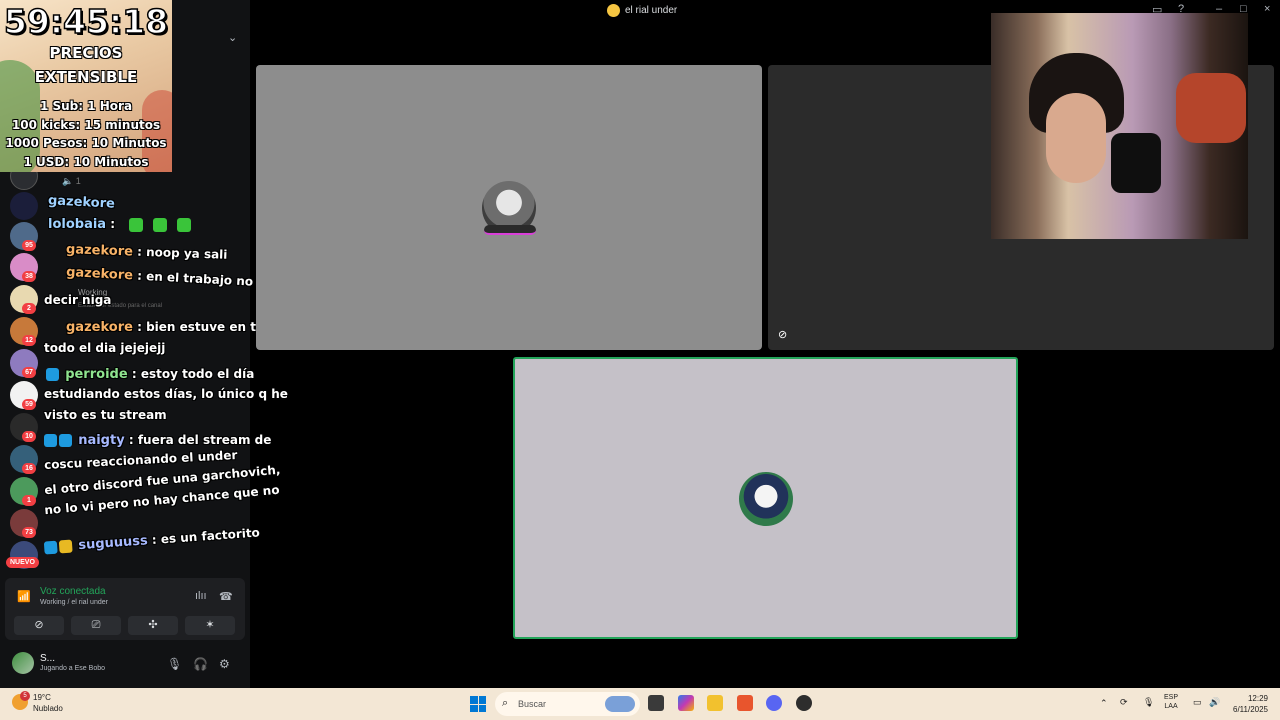  What do you see at coordinates (23, 663) in the screenshot?
I see `avatar` at bounding box center [23, 663].